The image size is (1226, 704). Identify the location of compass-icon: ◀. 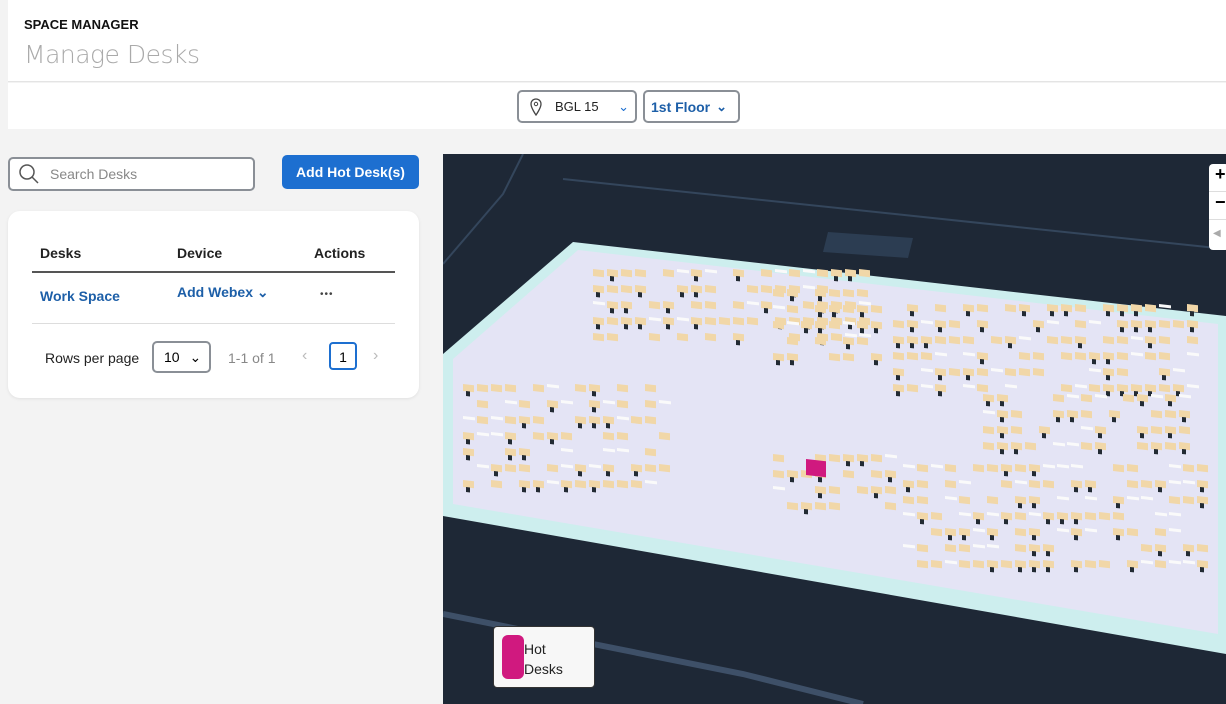
(1217, 234).